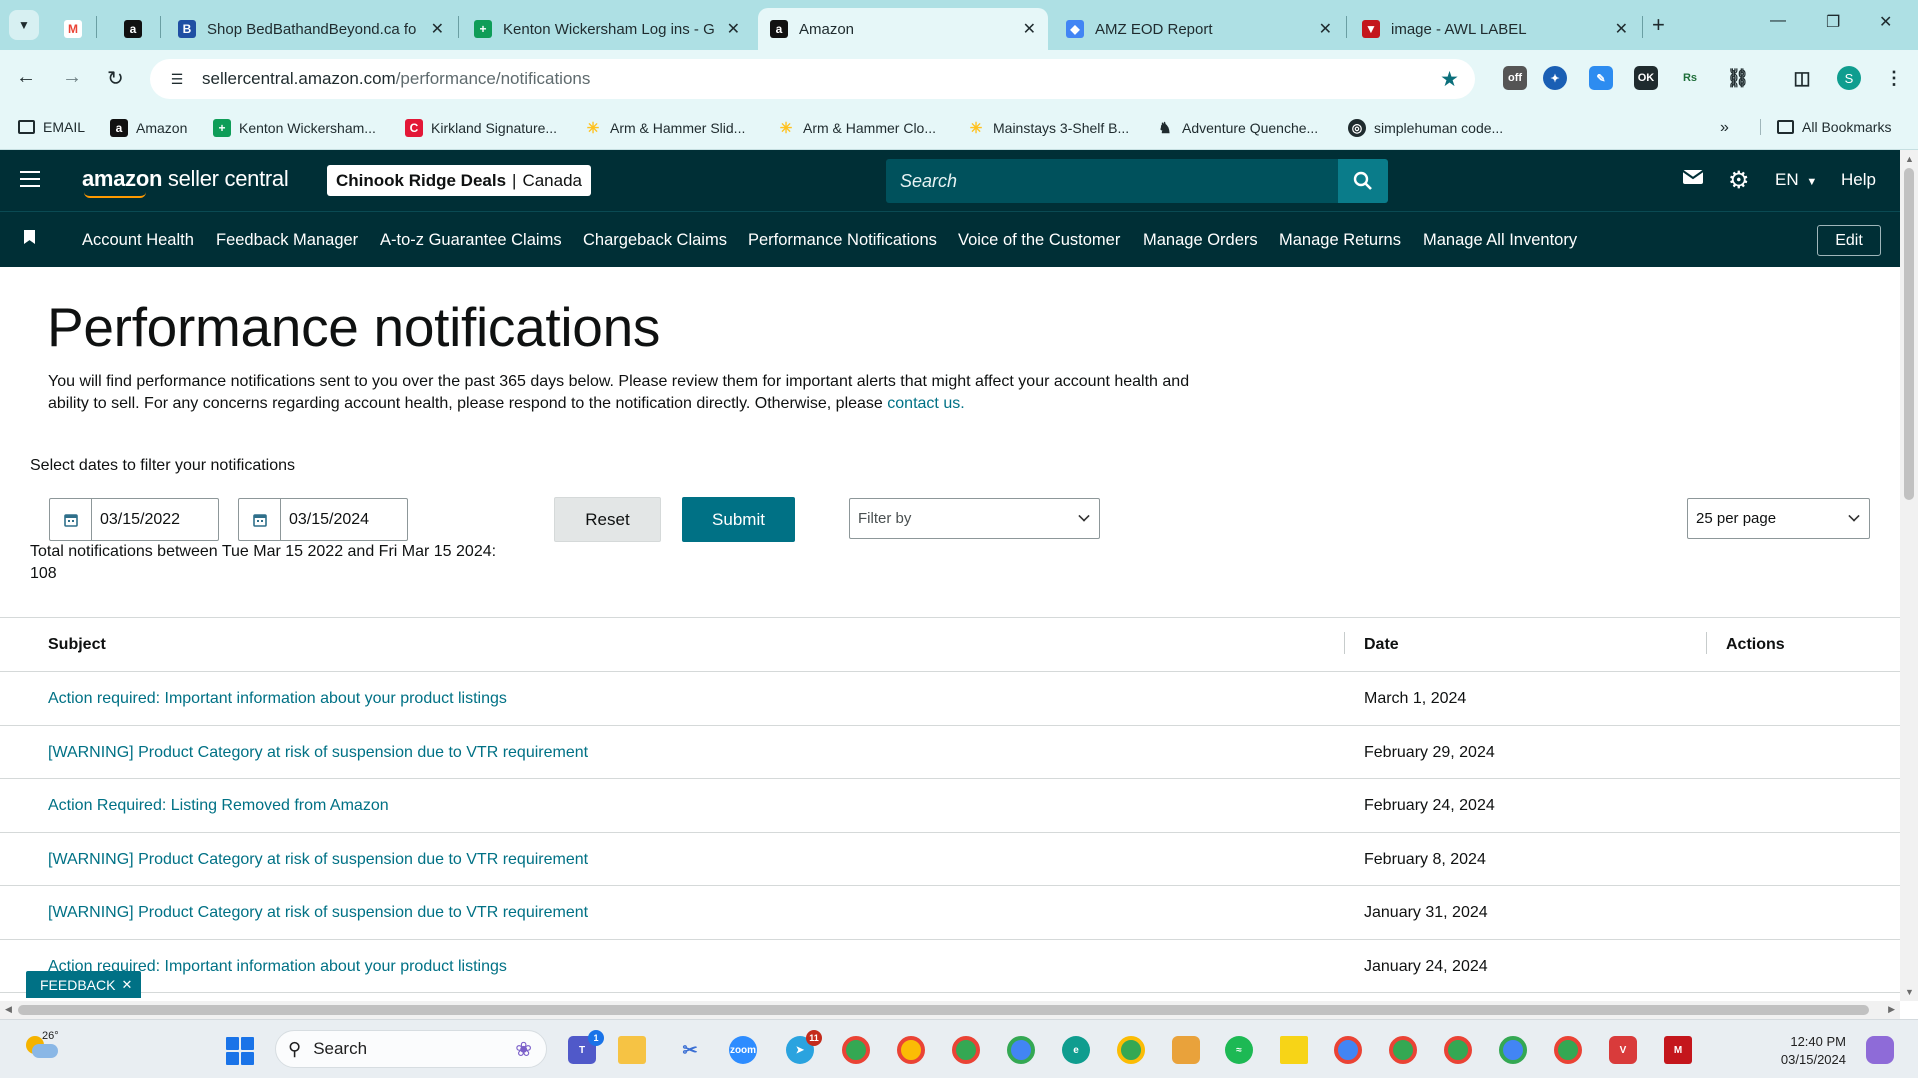  What do you see at coordinates (77, 645) in the screenshot?
I see `column-header-subject: Subject` at bounding box center [77, 645].